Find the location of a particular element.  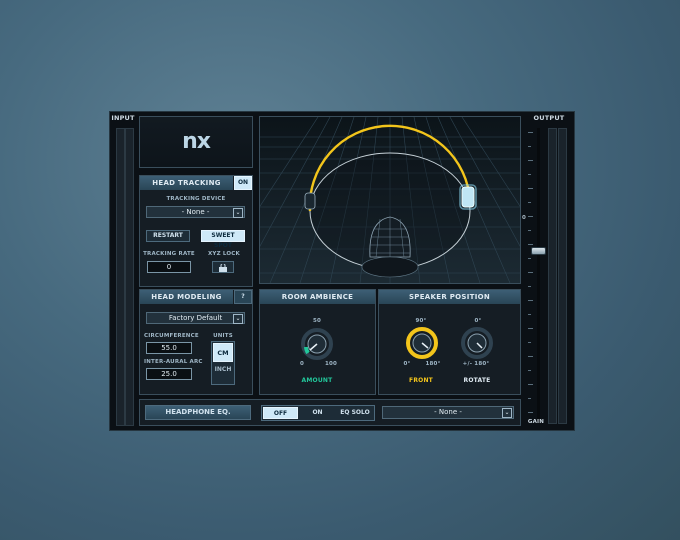

interaural-field: 25.0 is located at coordinates (169, 374).